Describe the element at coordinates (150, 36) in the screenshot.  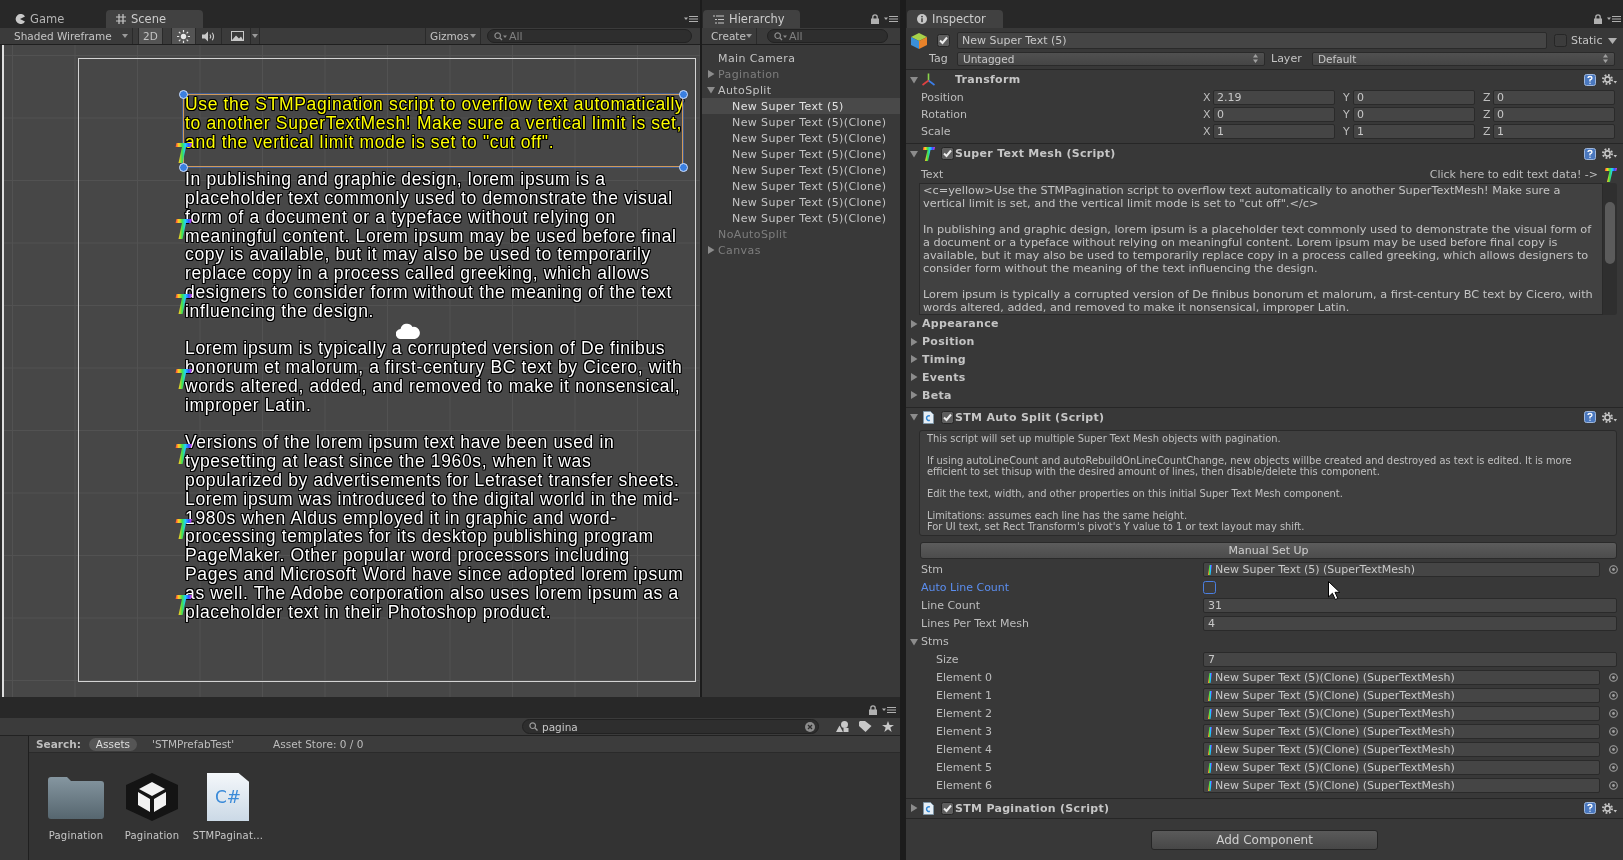
I see `mode-2d-toggle: 2D` at that location.